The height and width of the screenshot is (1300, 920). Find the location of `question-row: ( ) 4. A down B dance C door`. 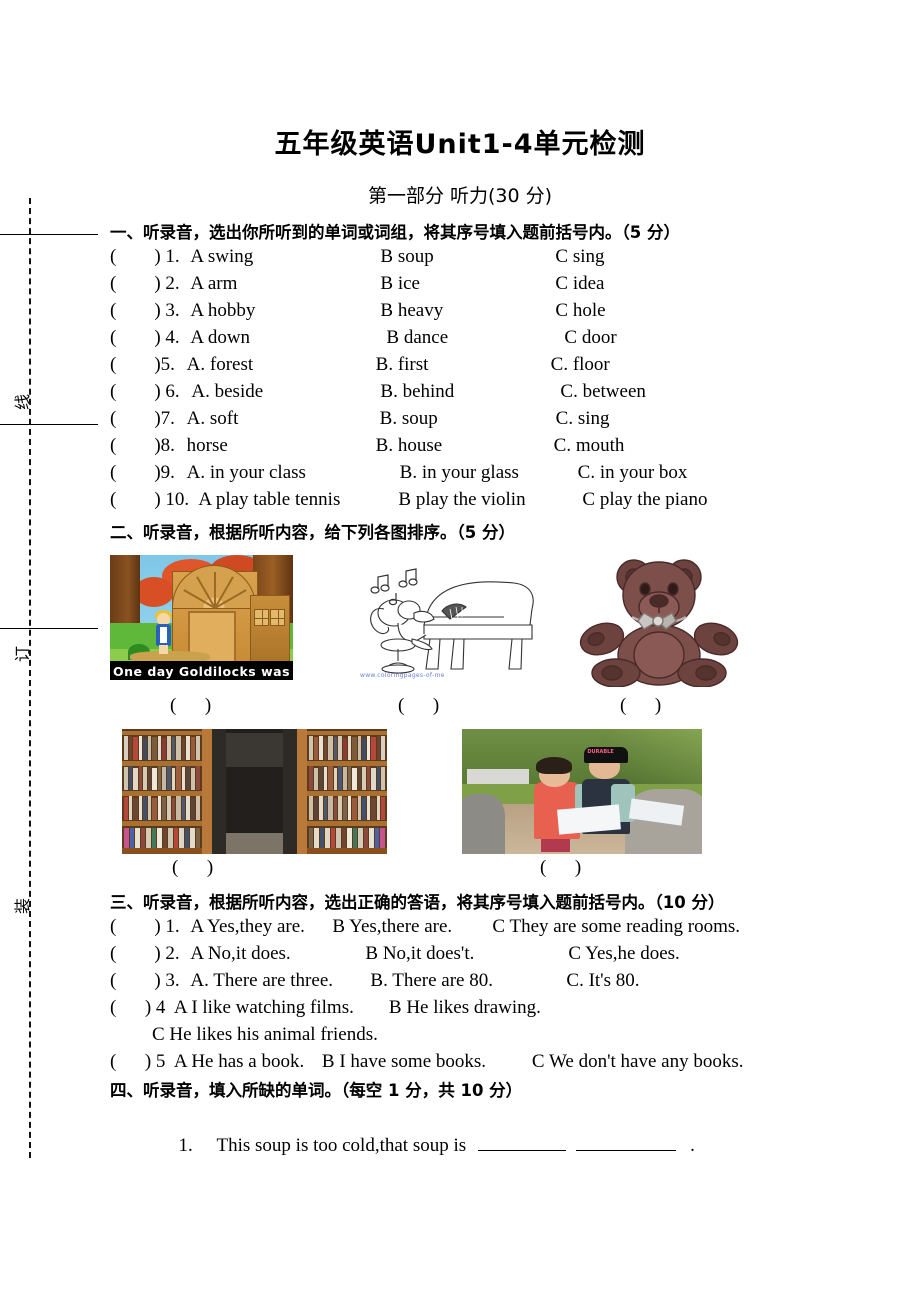

question-row: ( ) 4. A down B dance C door is located at coordinates (460, 337).